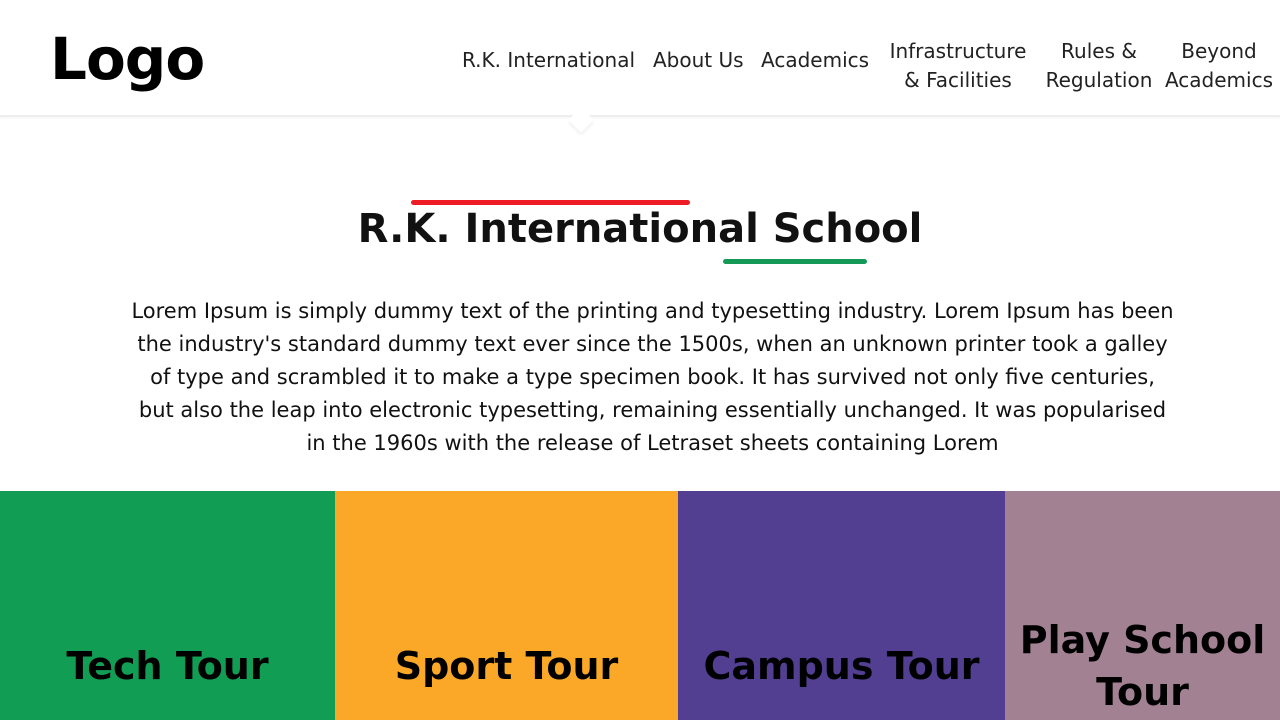 The image size is (1280, 720). What do you see at coordinates (1219, 80) in the screenshot?
I see `nav-item-beyond-line2: Academics` at bounding box center [1219, 80].